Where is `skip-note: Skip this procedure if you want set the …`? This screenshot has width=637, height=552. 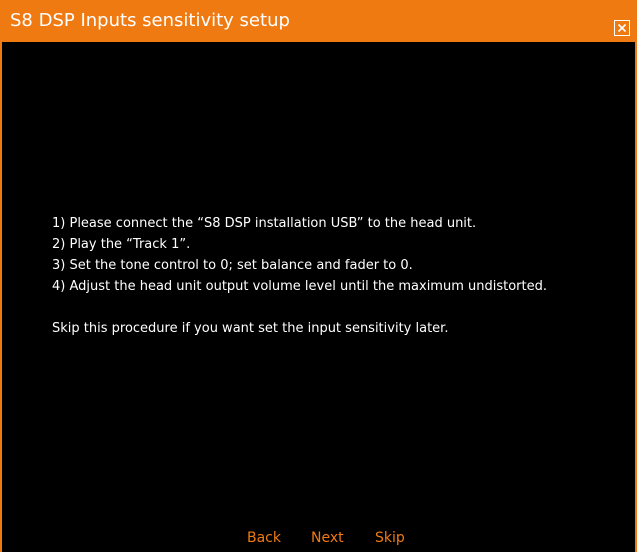 skip-note: Skip this procedure if you want set the … is located at coordinates (250, 328).